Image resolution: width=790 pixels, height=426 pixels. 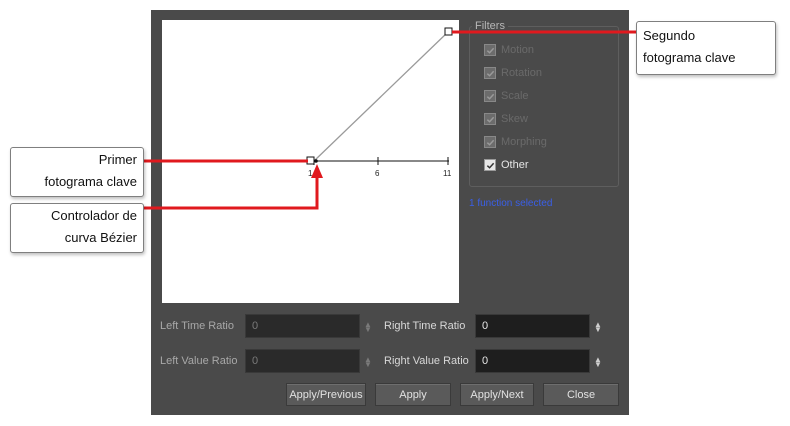 I want to click on filter-label: Rotation, so click(x=521, y=73).